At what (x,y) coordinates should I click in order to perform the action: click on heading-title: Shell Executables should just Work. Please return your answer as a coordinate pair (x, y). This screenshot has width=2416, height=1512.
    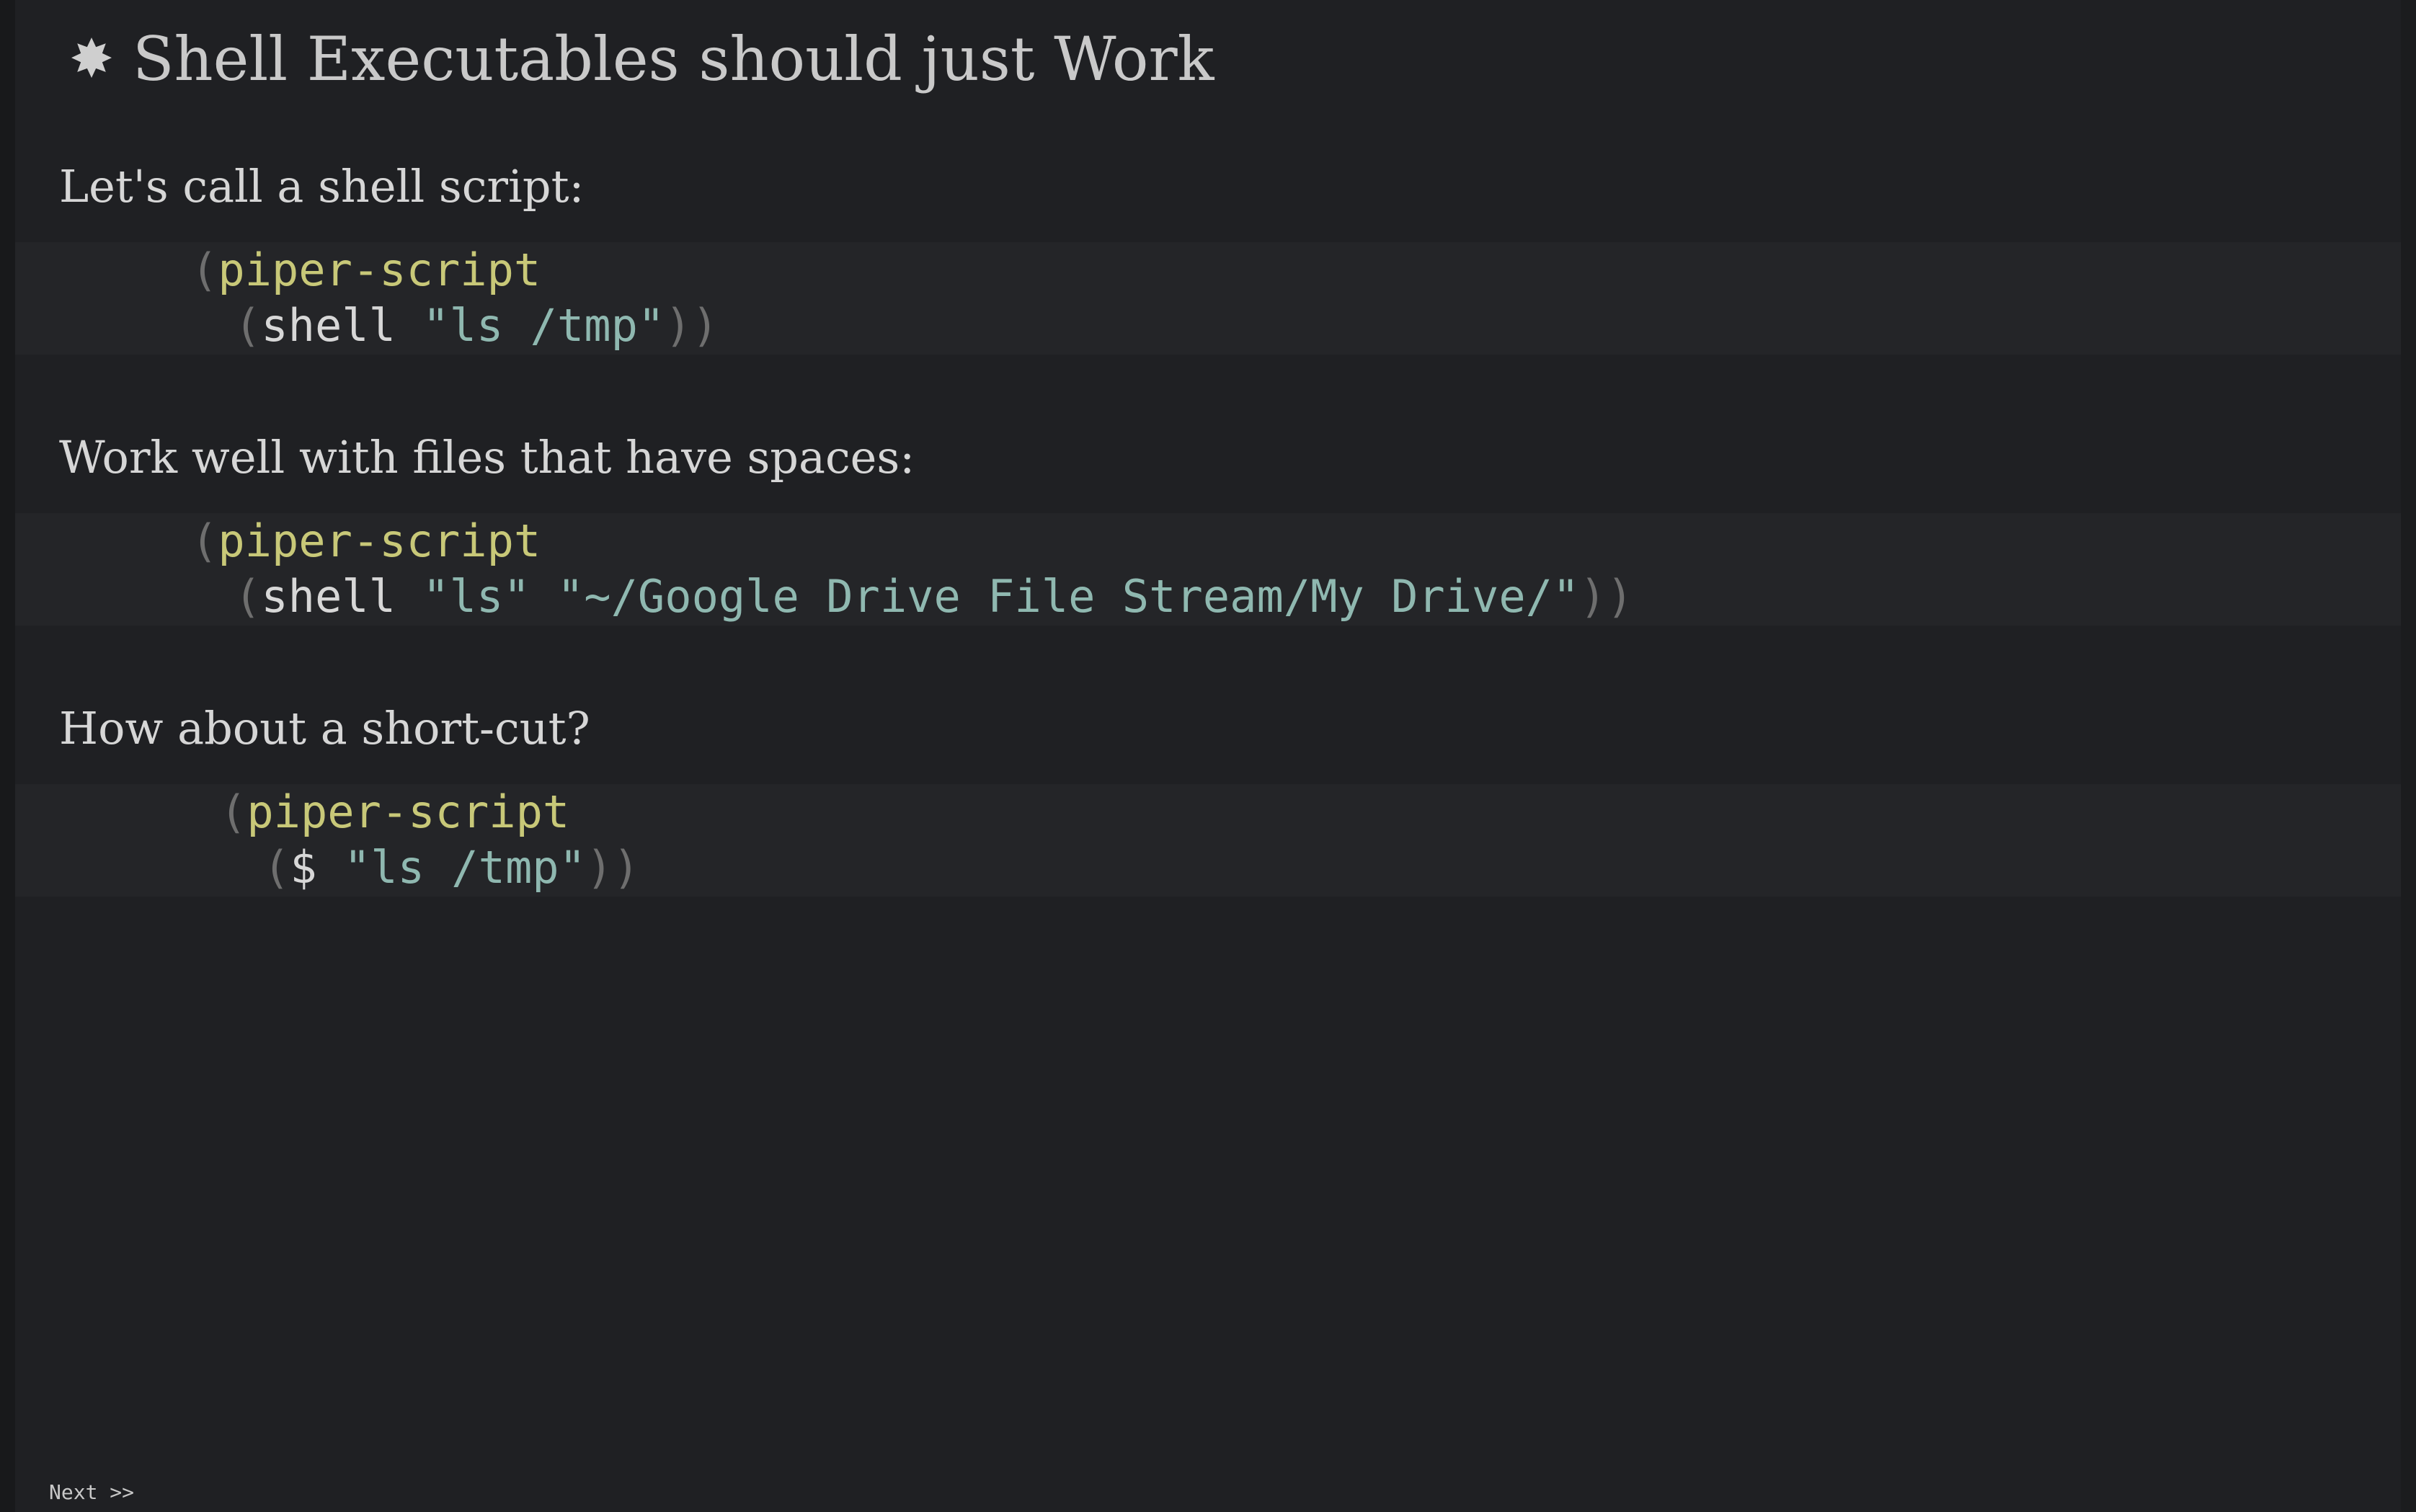
    Looking at the image, I should click on (673, 59).